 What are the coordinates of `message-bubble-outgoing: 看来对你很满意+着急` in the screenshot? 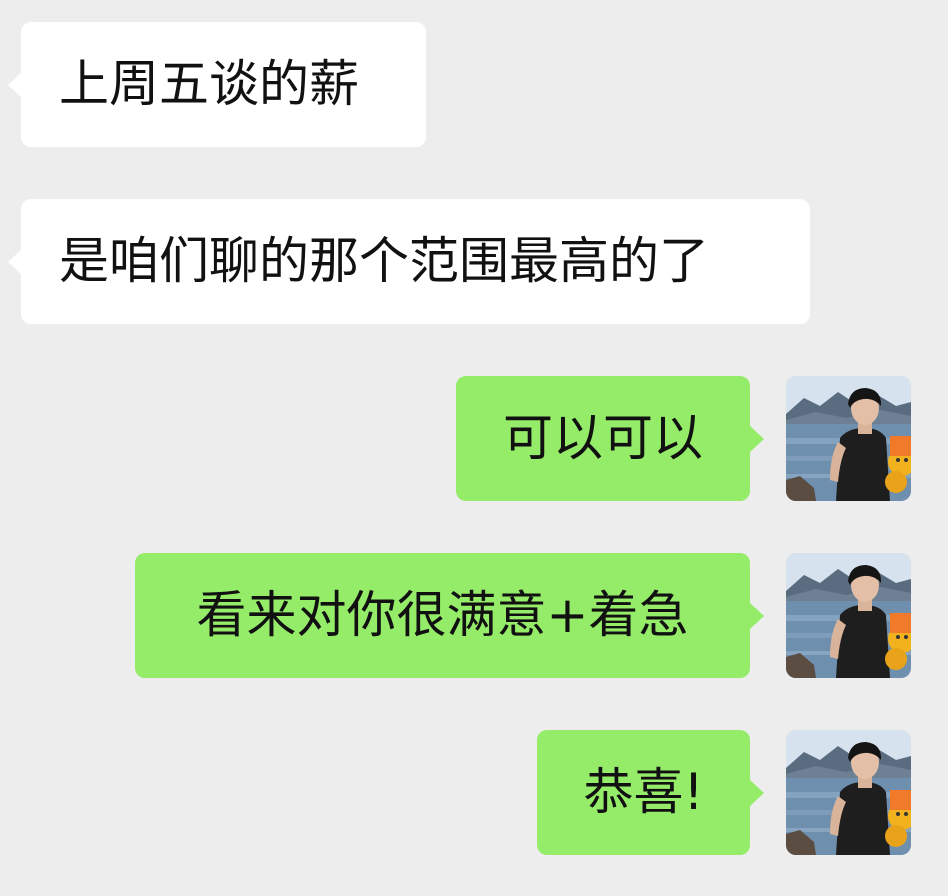 It's located at (449, 615).